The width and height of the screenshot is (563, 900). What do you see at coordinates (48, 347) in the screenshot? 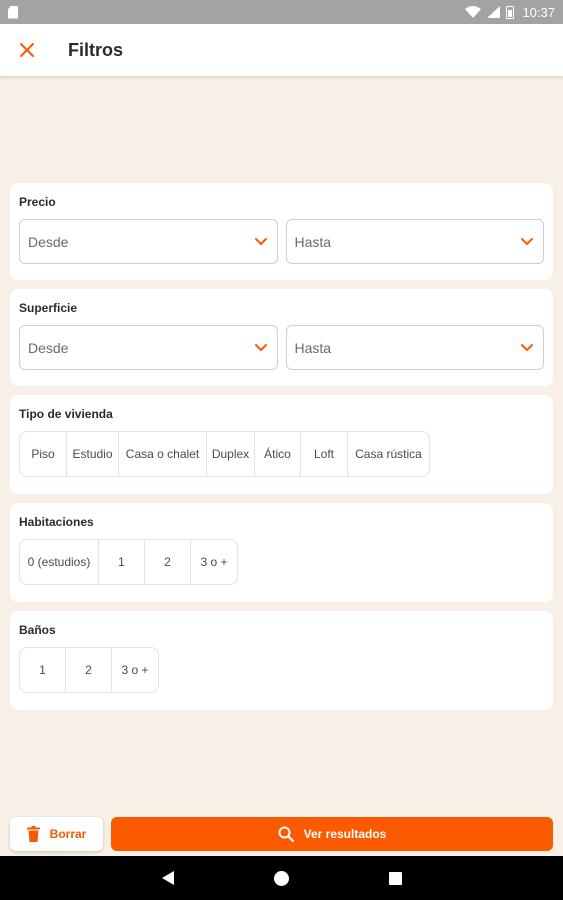
I see `superficie-desde-label: Desde` at bounding box center [48, 347].